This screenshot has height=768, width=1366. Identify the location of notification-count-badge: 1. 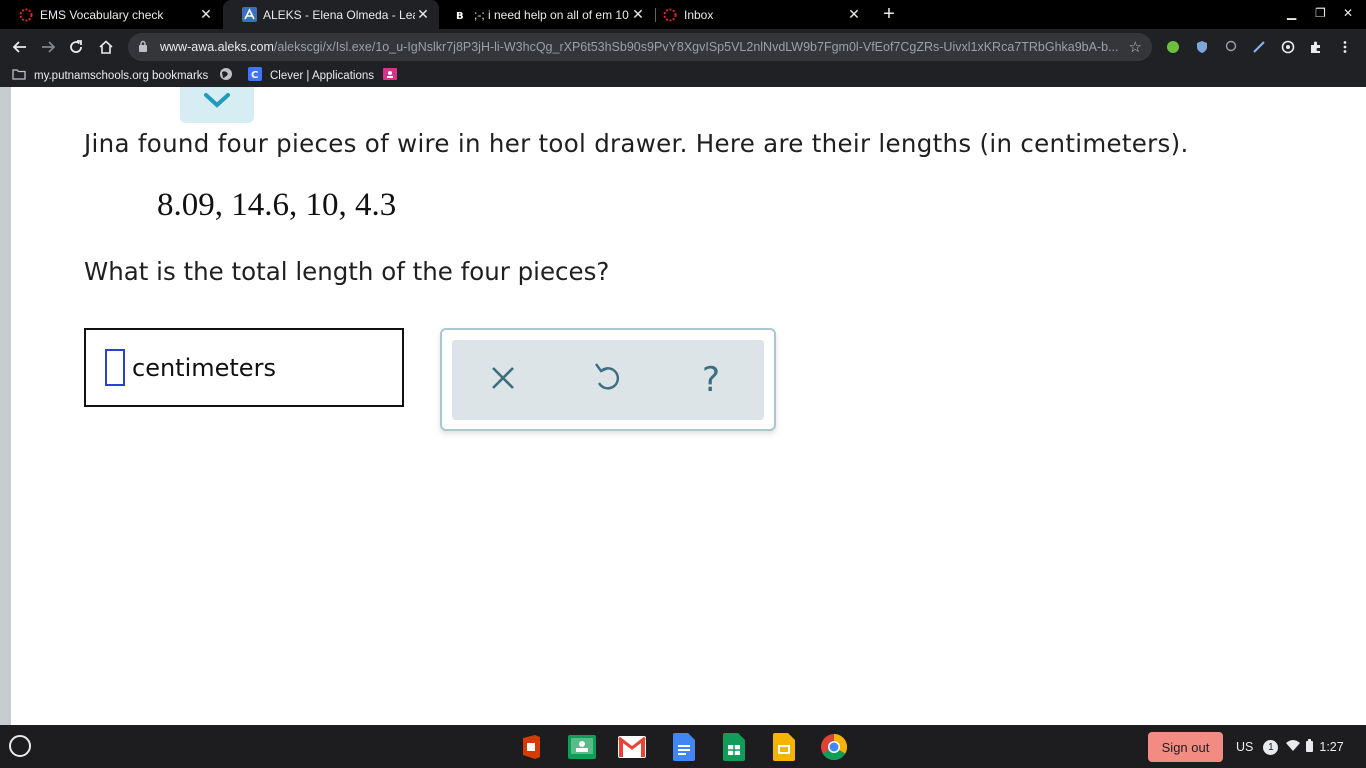
(1271, 747).